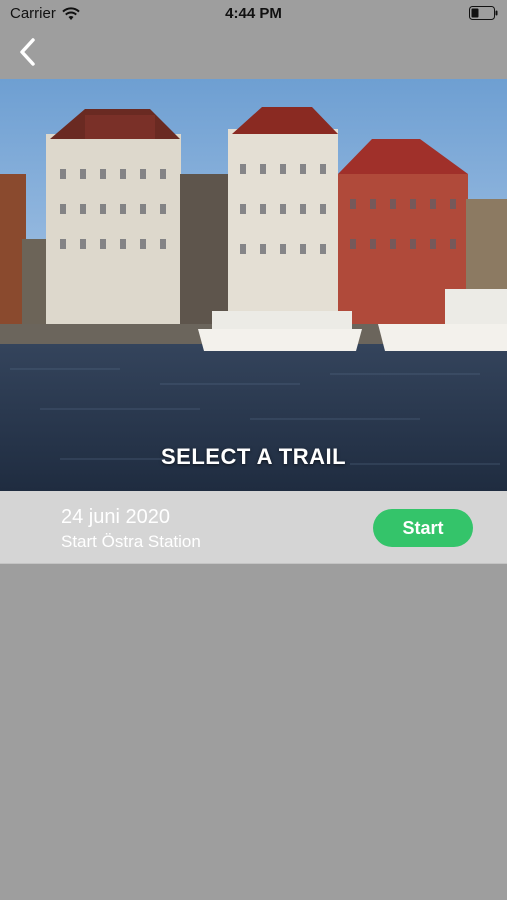 The image size is (507, 900). Describe the element at coordinates (253, 527) in the screenshot. I see `trail-card: 24 juni 2020 Start Östra Station Start` at that location.